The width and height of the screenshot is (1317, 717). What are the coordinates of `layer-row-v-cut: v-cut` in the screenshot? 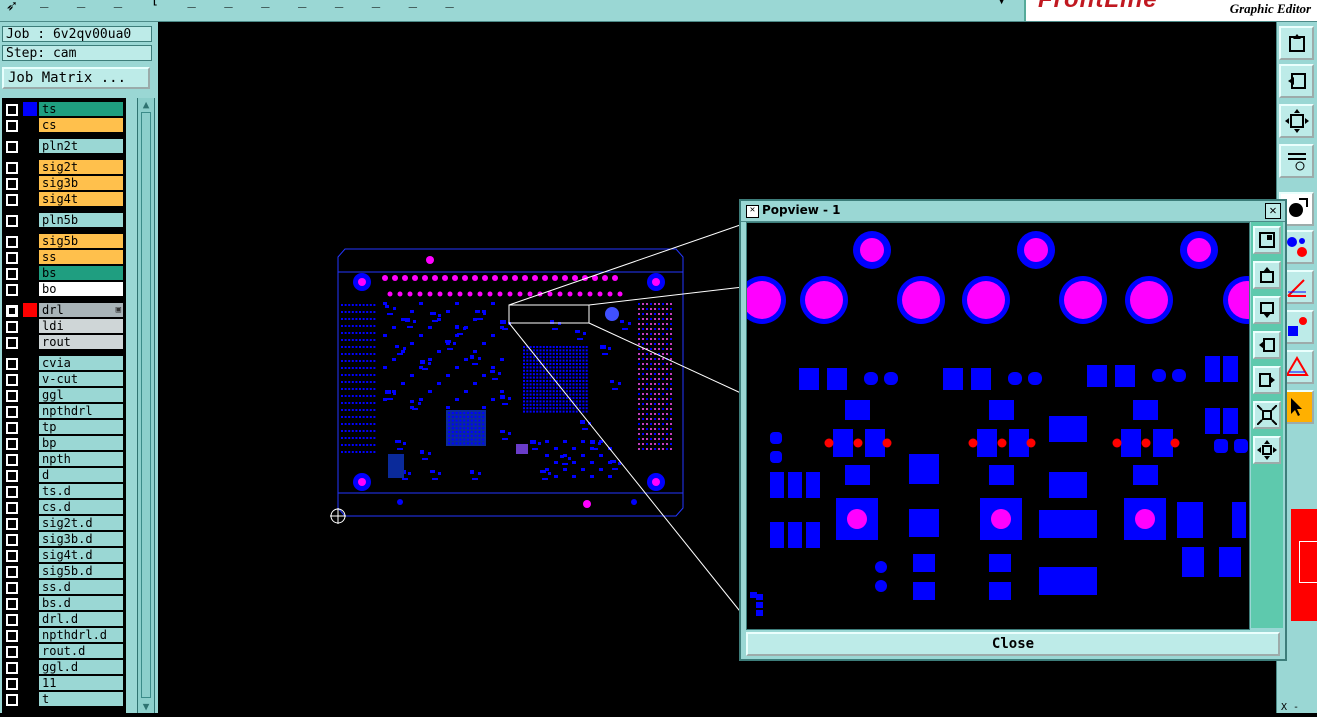 It's located at (64, 379).